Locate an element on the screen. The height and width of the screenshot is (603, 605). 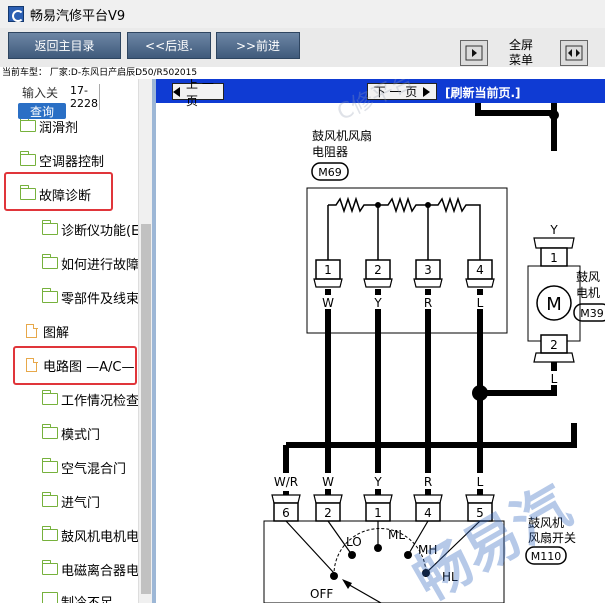
tree-item-label: 润滑剂 is located at coordinates (59, 127).